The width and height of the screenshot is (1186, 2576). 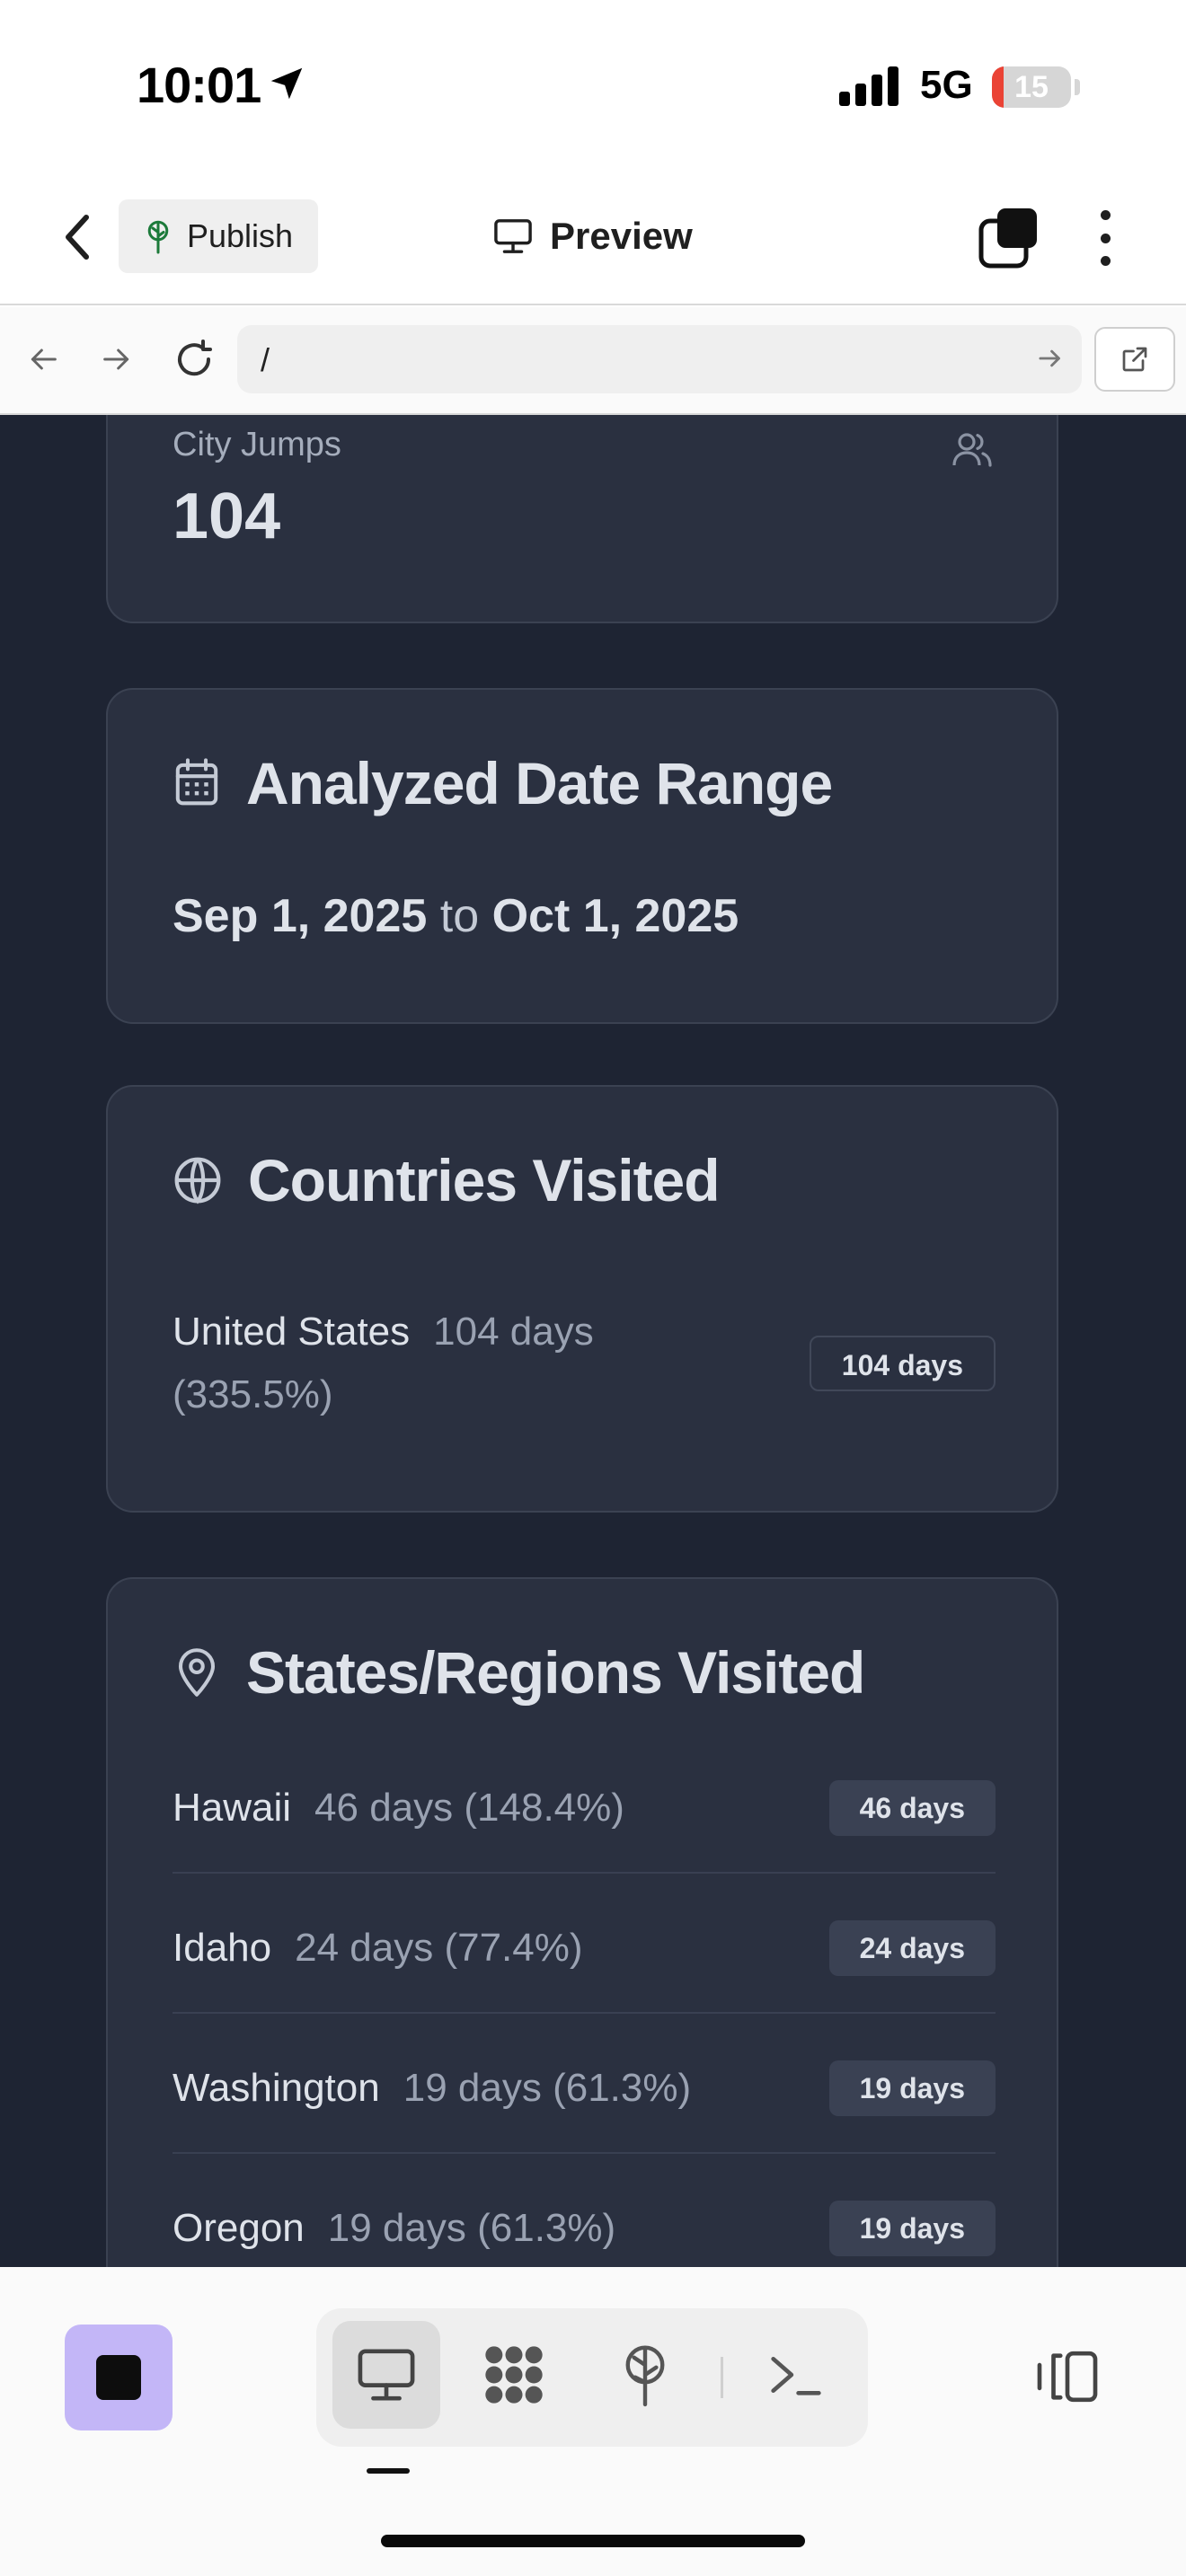 What do you see at coordinates (946, 85) in the screenshot?
I see `network-label: 5G` at bounding box center [946, 85].